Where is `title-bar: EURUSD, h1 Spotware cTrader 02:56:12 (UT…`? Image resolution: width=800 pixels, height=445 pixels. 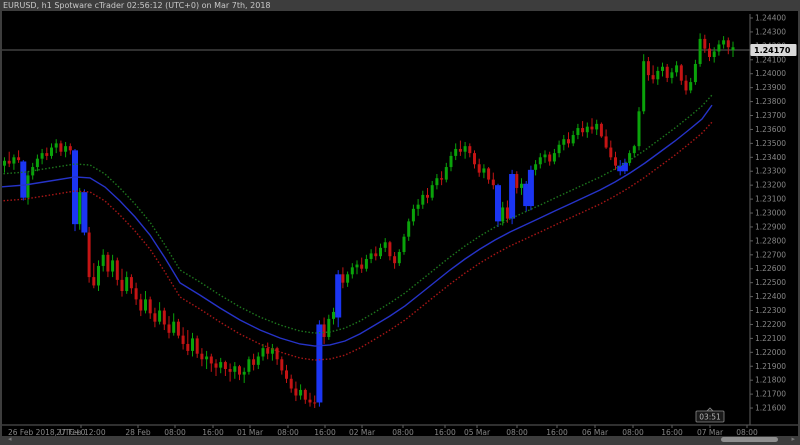
title-bar: EURUSD, h1 Spotware cTrader 02:56:12 (UT… is located at coordinates (400, 5).